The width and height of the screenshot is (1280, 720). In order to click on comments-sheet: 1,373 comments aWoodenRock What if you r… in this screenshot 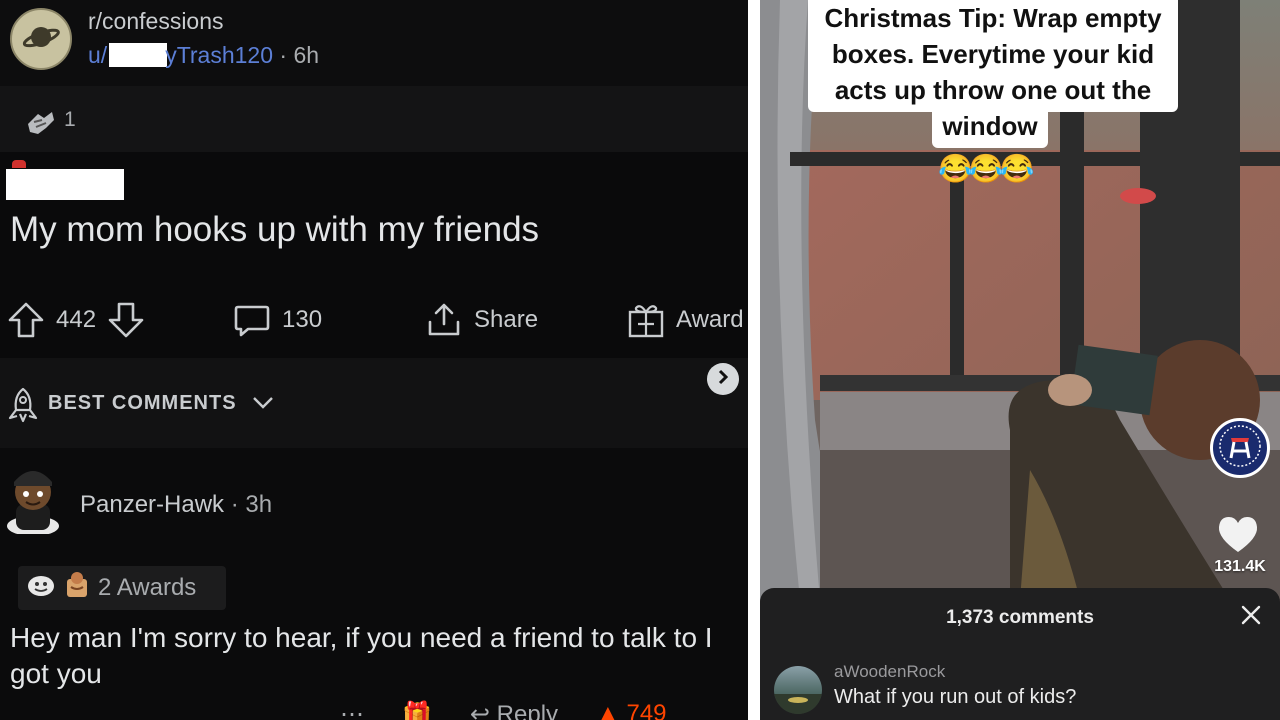, I will do `click(1020, 654)`.